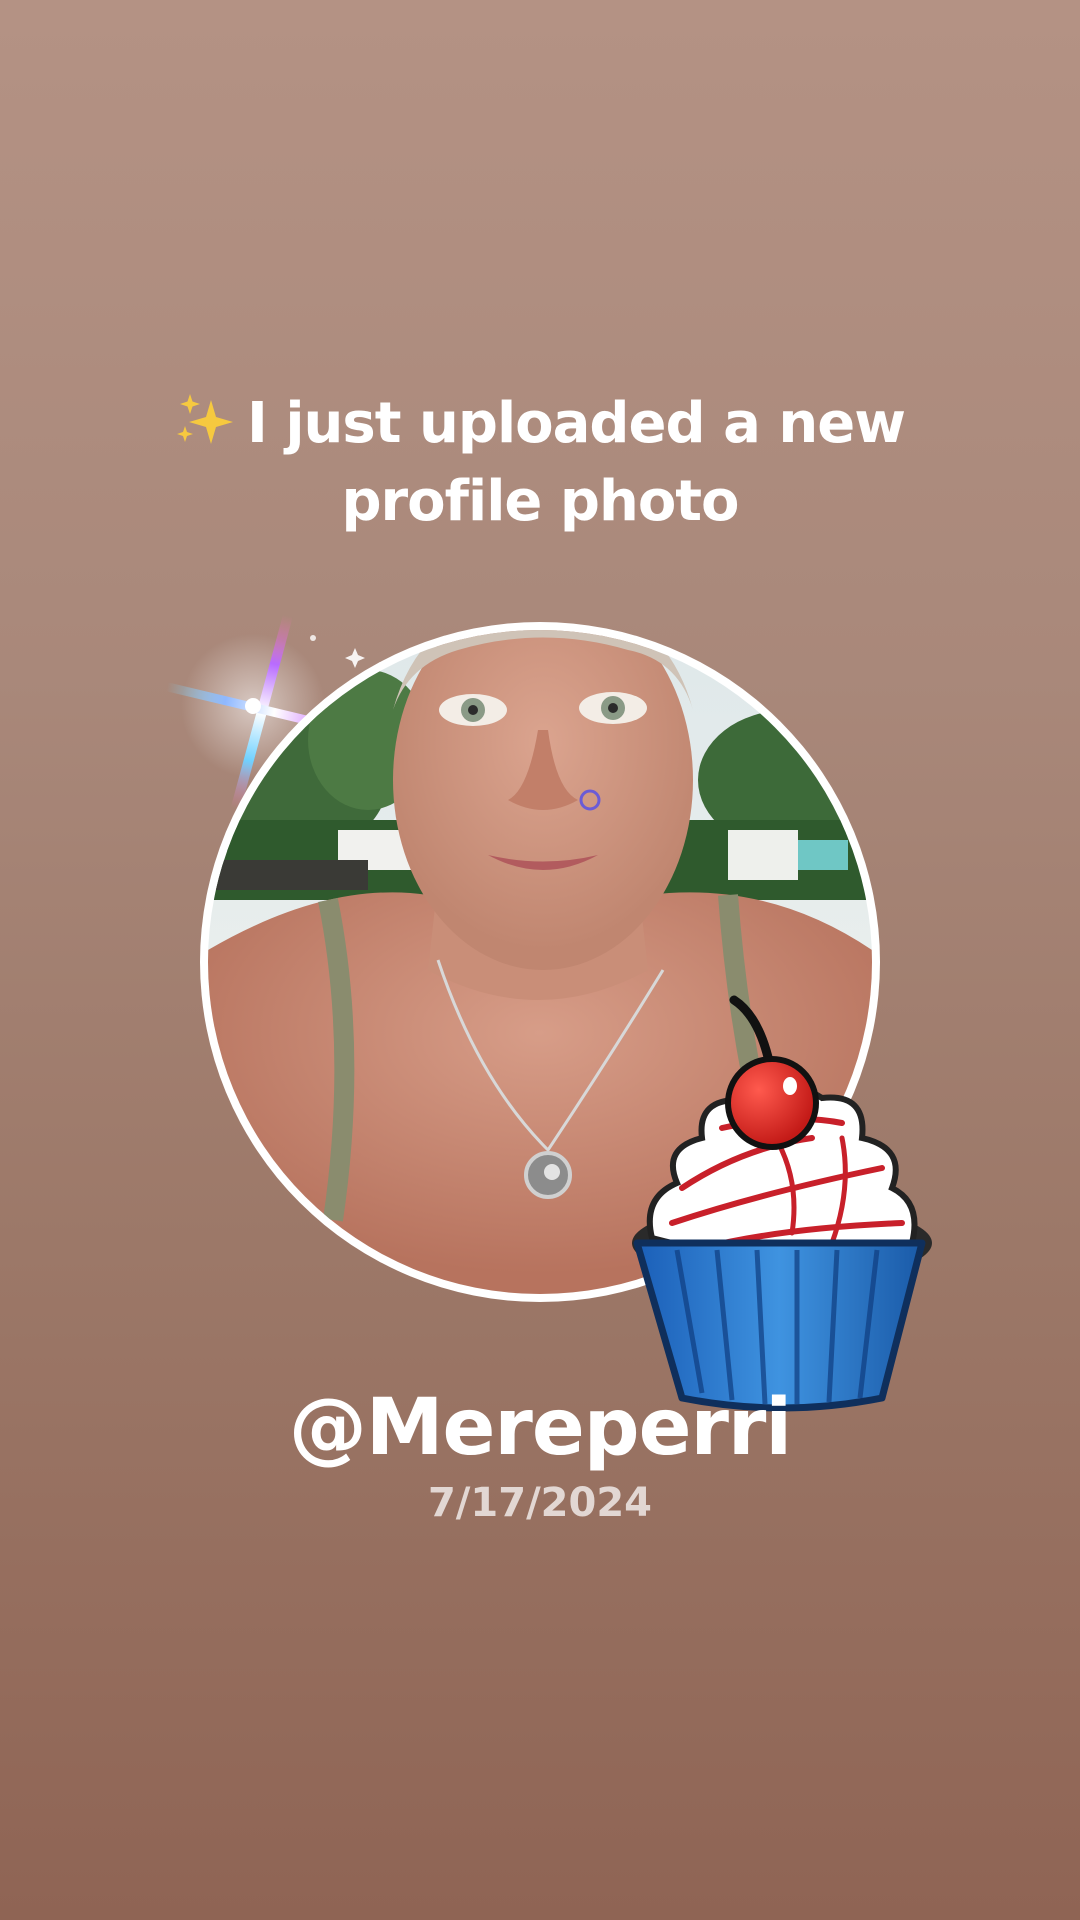 The width and height of the screenshot is (1080, 1920). I want to click on sparkles-icon, so click(205, 419).